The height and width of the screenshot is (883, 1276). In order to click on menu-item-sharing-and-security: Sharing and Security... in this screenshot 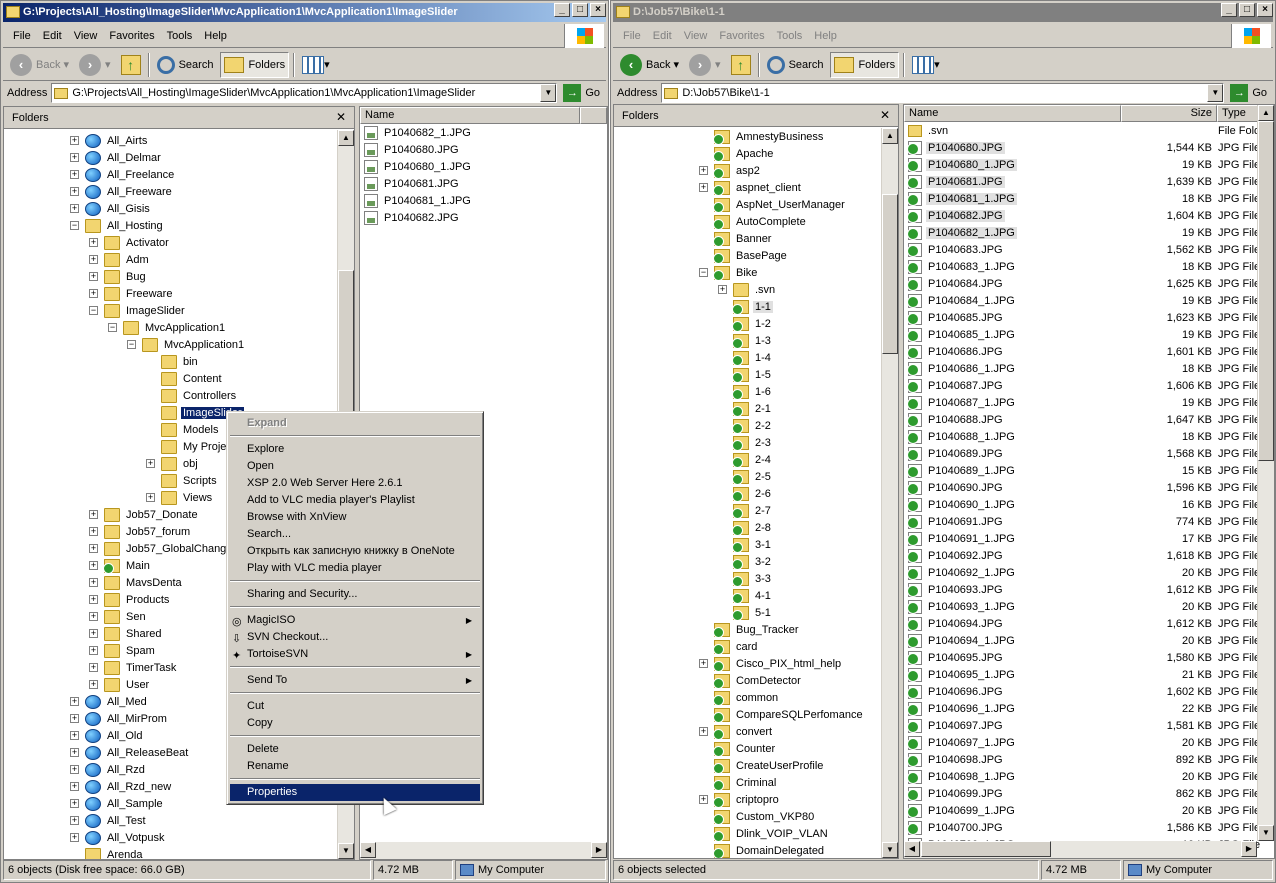, I will do `click(355, 594)`.